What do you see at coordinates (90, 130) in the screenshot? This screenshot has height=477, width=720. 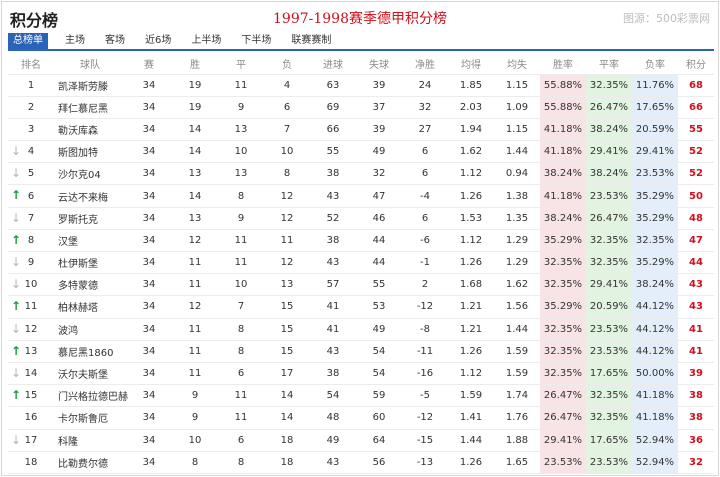 I see `team-name: 勒沃库森` at bounding box center [90, 130].